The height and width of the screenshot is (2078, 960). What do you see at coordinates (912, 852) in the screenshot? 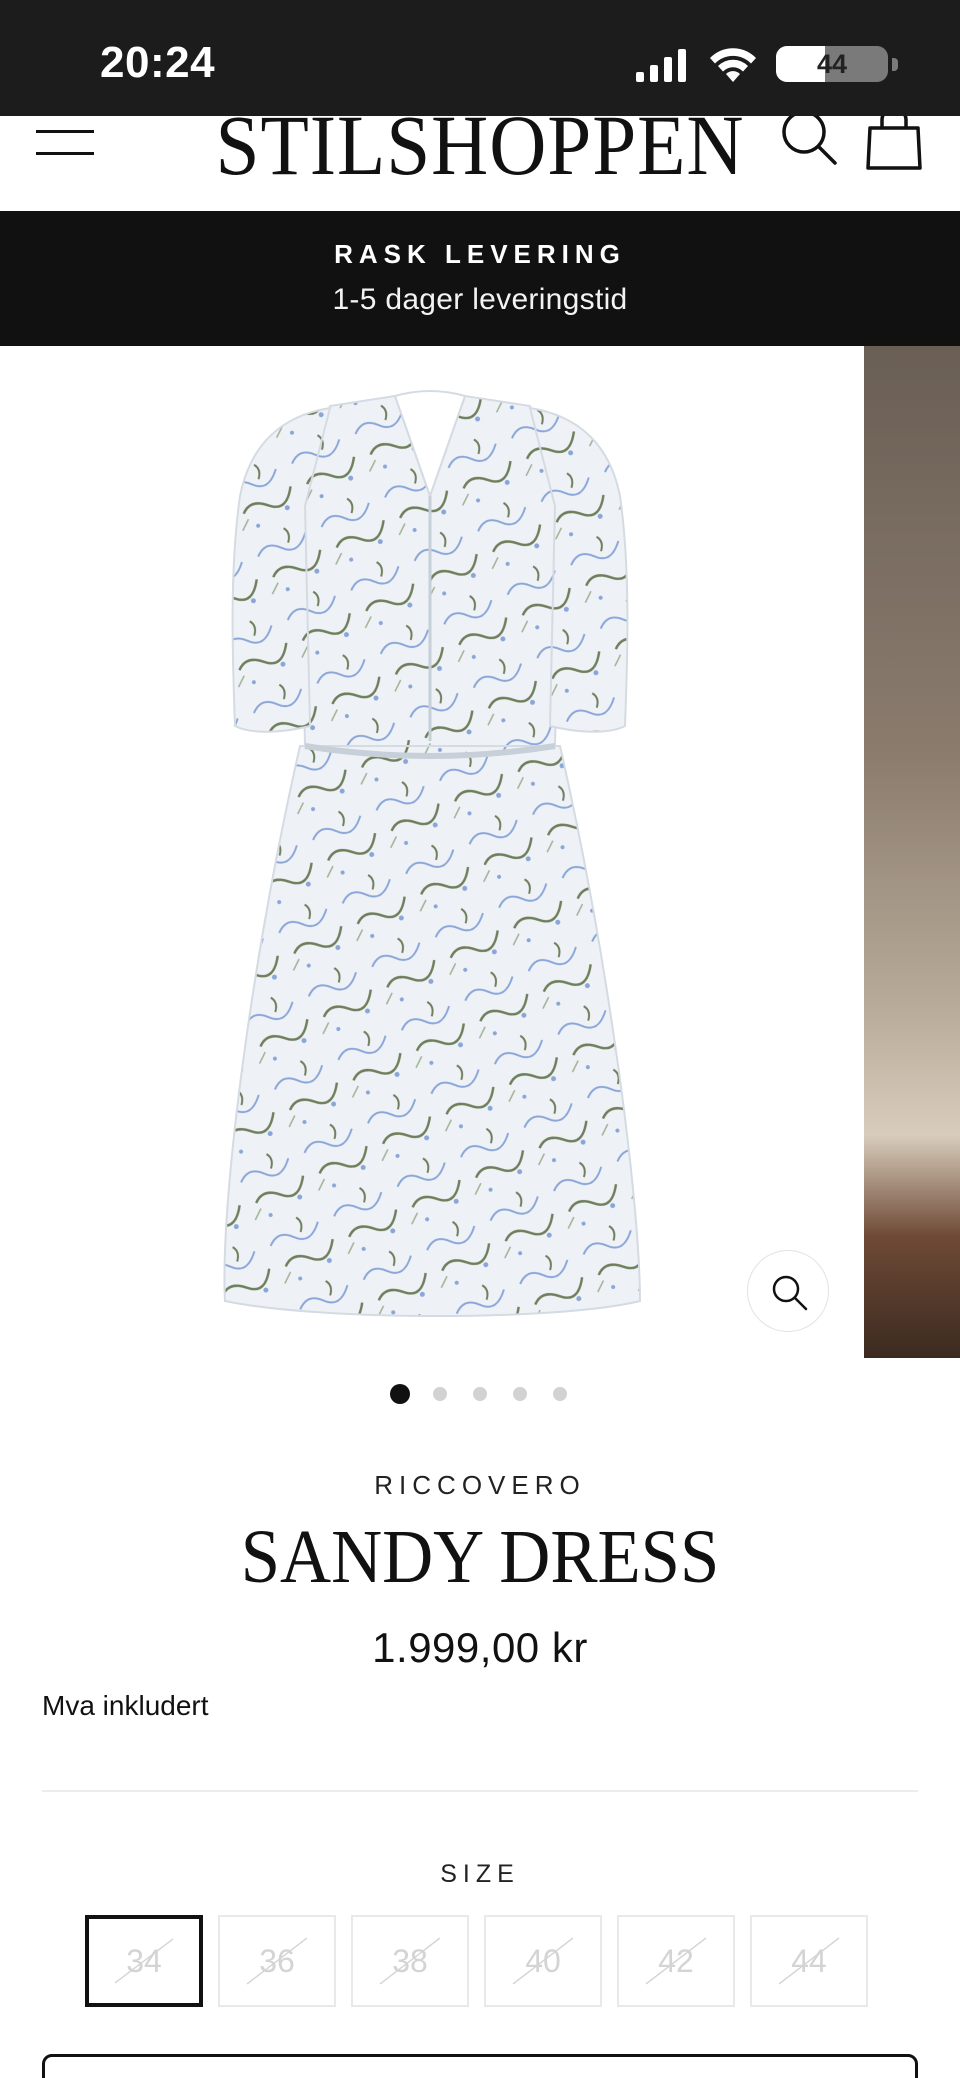
I see `next-product-image` at bounding box center [912, 852].